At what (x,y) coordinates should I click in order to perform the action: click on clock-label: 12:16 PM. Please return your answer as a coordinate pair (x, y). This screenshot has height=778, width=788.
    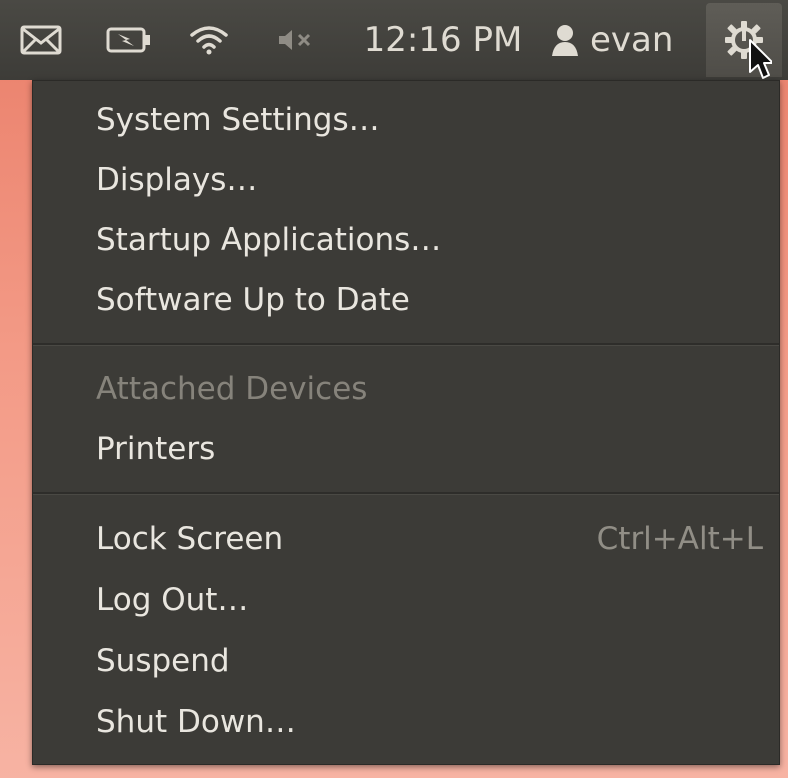
    Looking at the image, I should click on (443, 40).